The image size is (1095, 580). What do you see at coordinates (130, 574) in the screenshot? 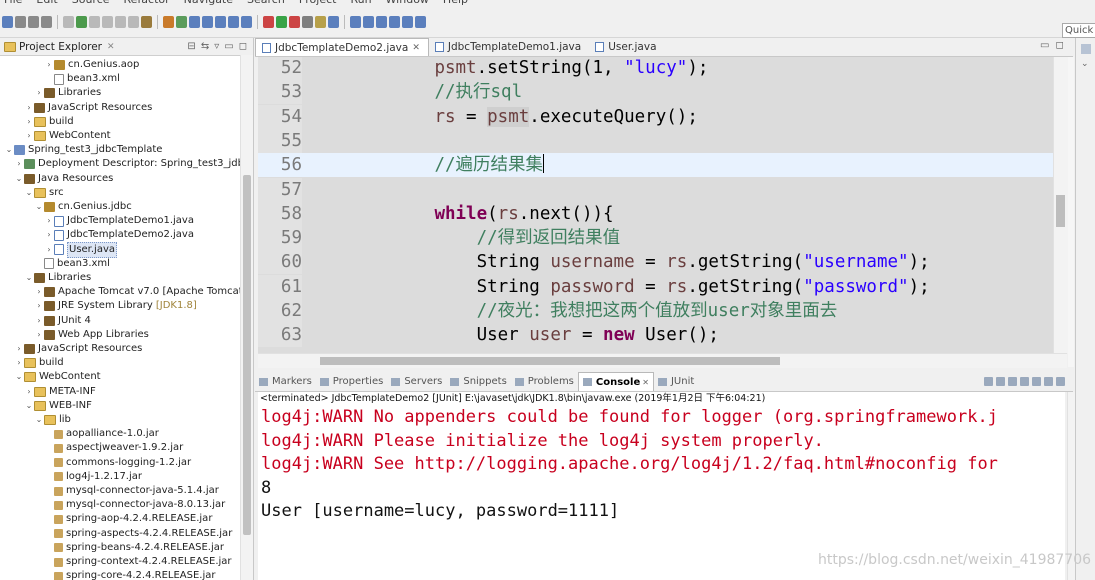
I see `tree-item: spring-core-4.2.4.RELEASE.jar` at bounding box center [130, 574].